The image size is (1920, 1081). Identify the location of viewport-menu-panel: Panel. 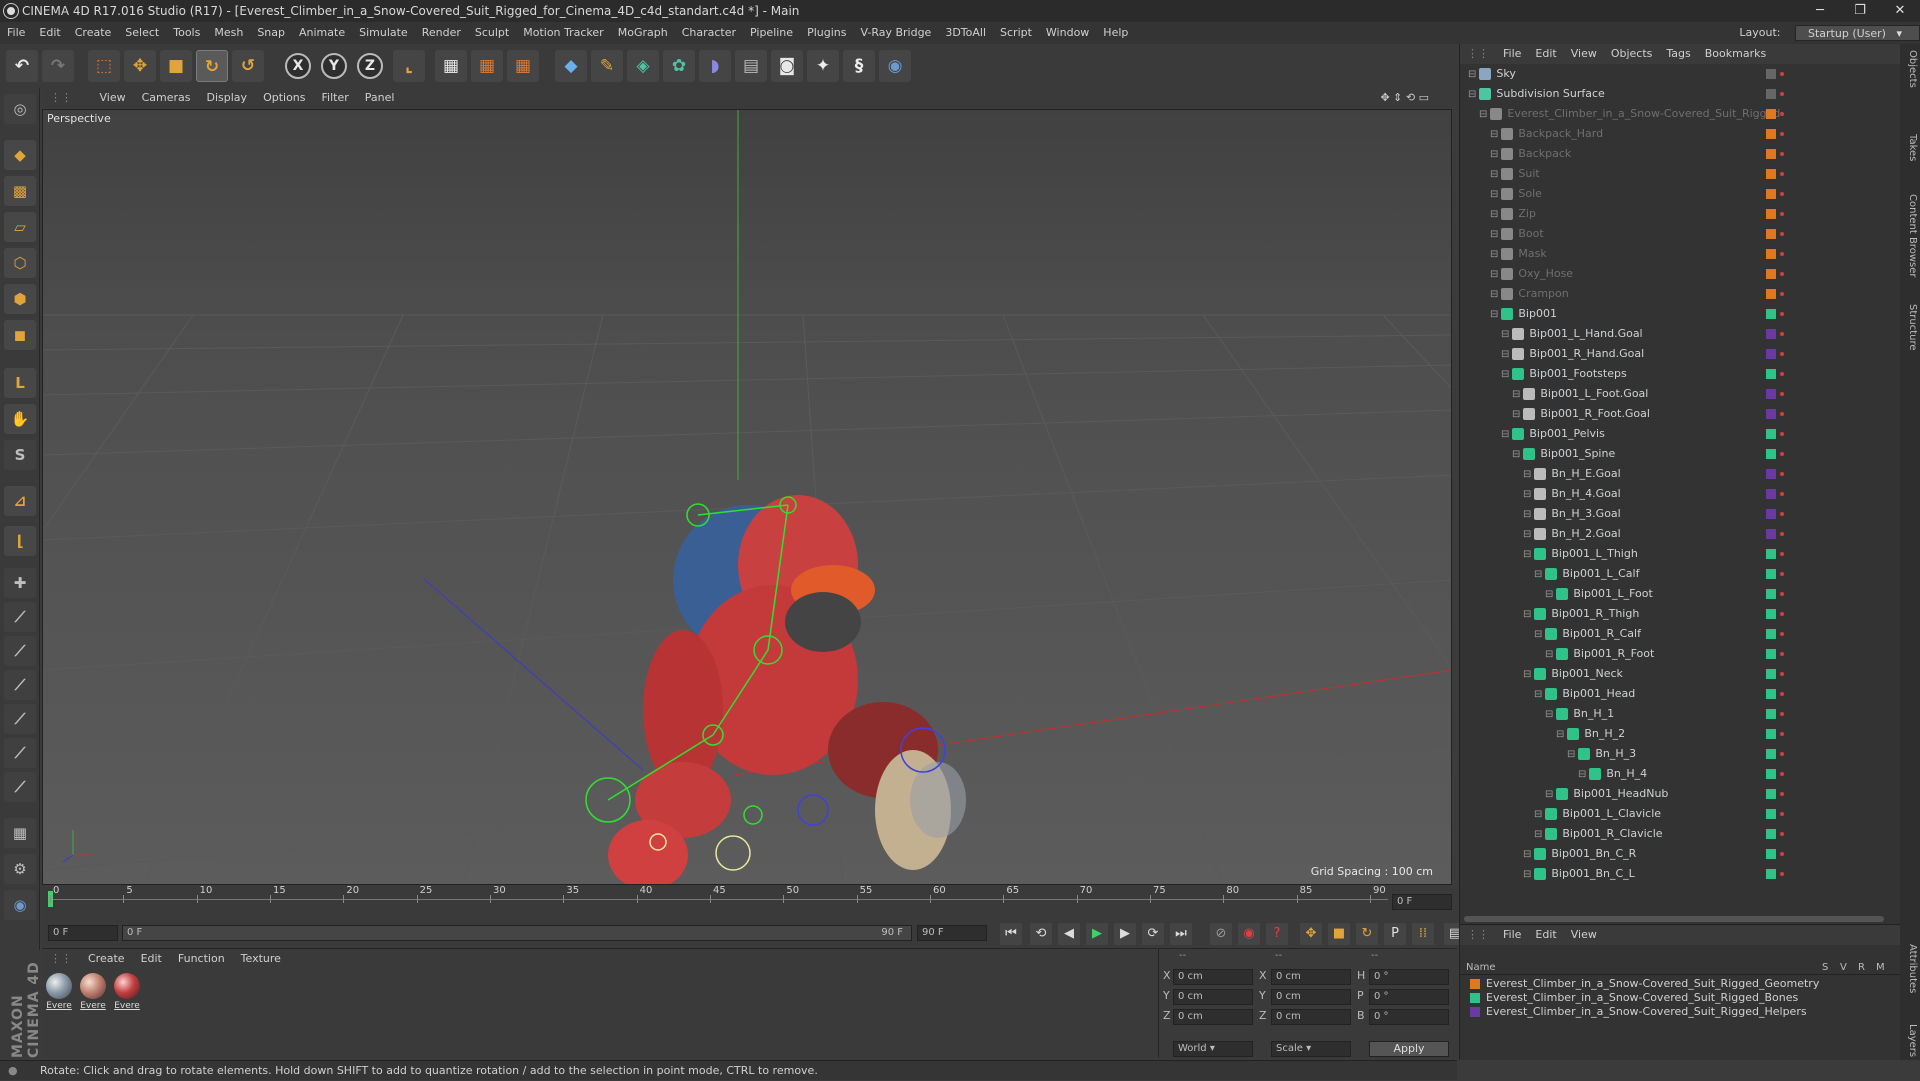
(380, 98).